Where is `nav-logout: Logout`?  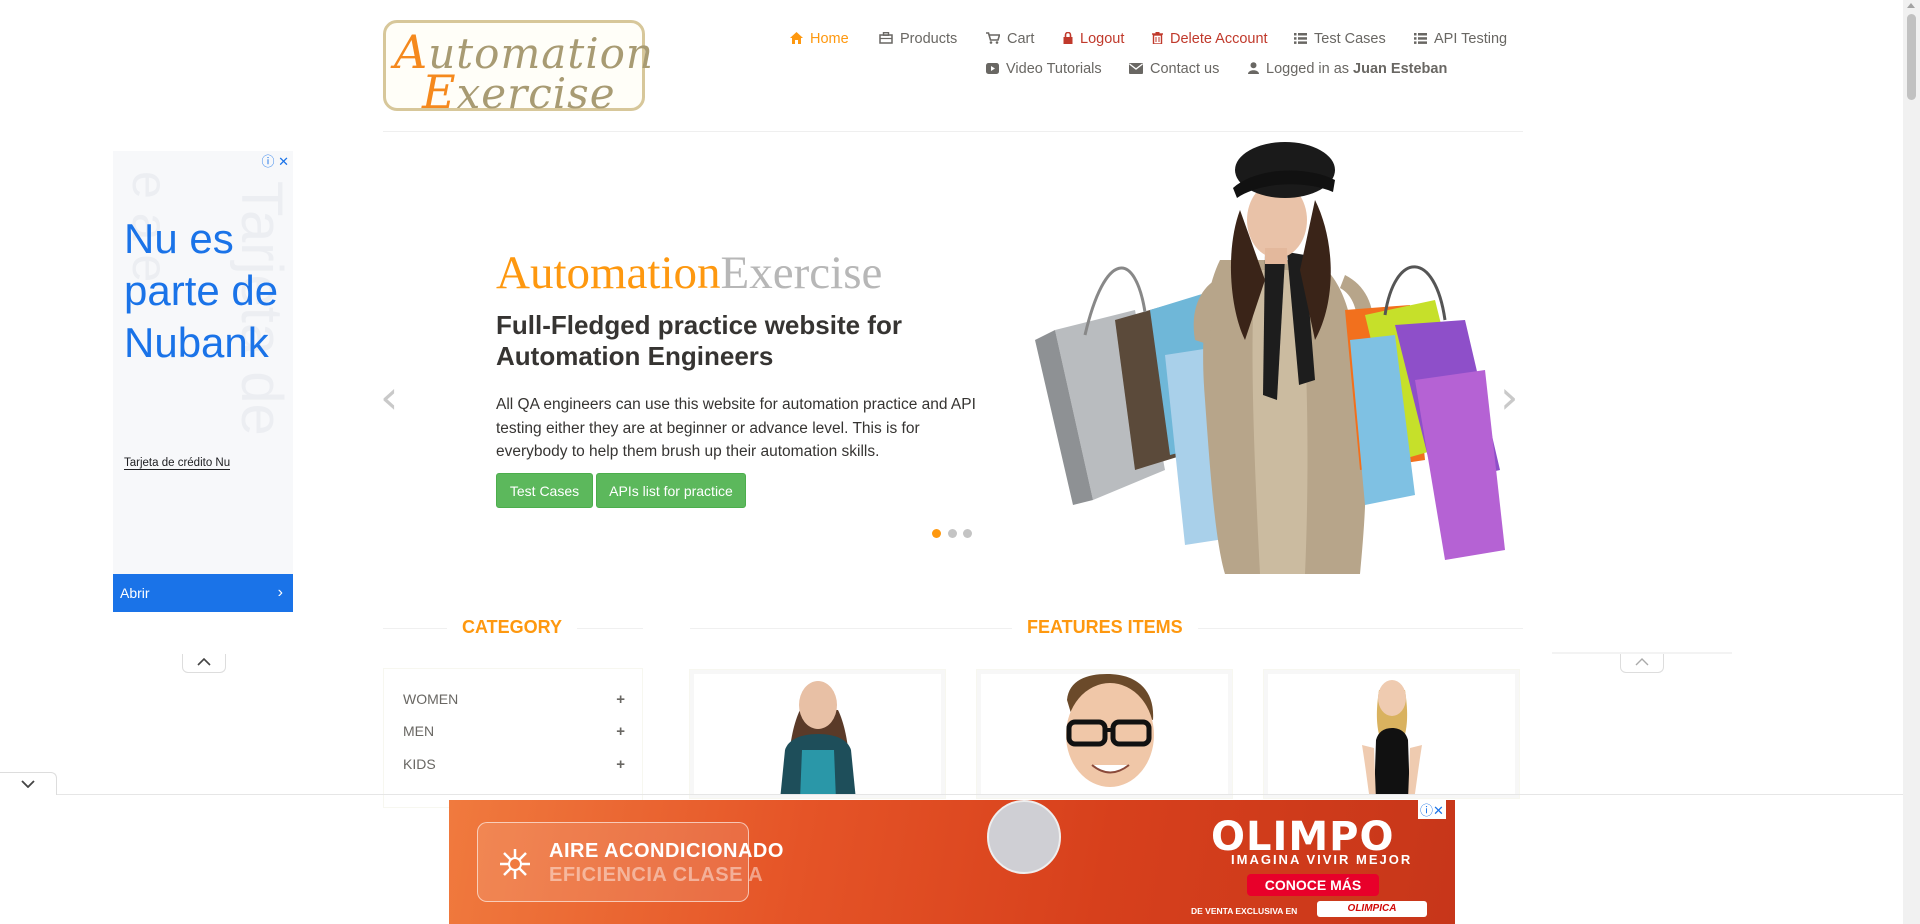
nav-logout: Logout is located at coordinates (1093, 39).